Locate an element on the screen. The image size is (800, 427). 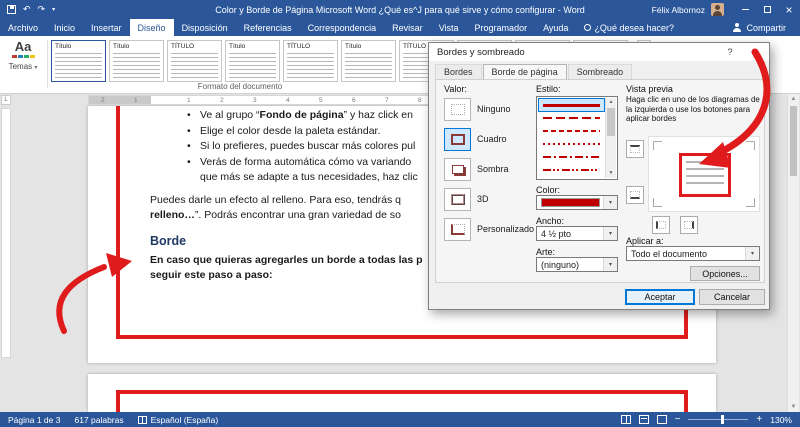
user-avatar is located at coordinates (717, 9).